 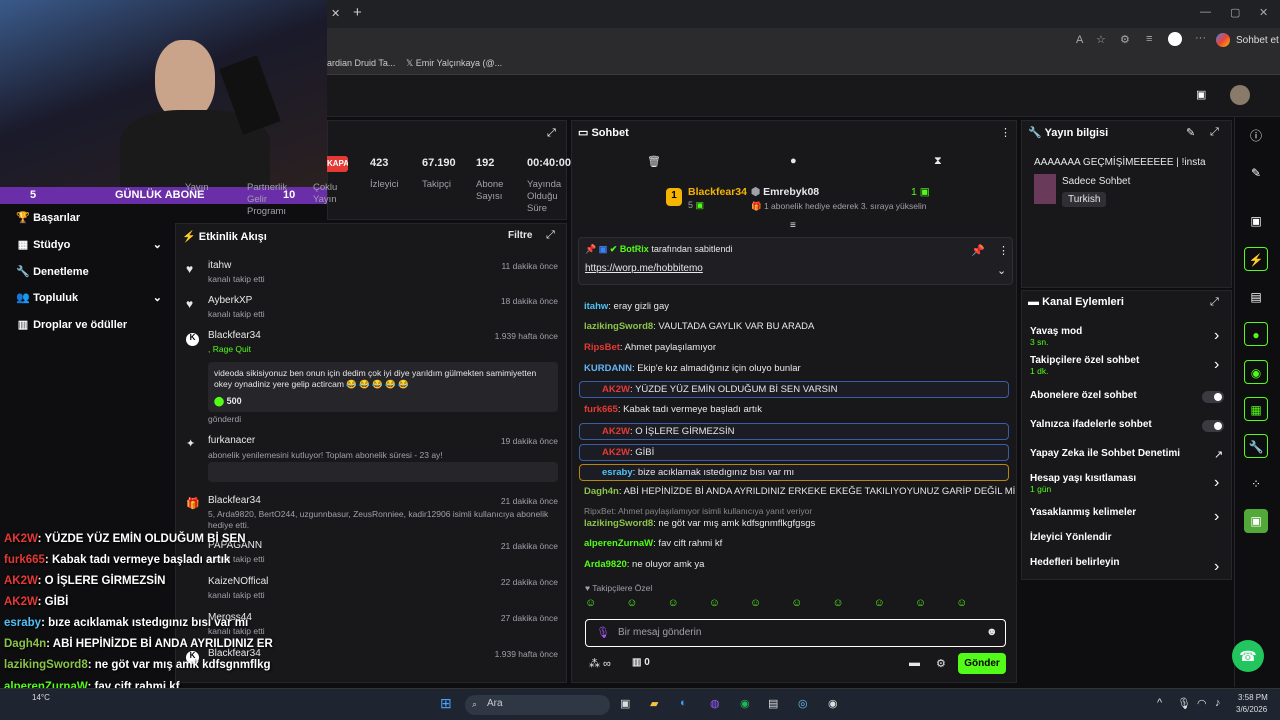 I want to click on chat-menu-icon: ⋮, so click(x=1005, y=132).